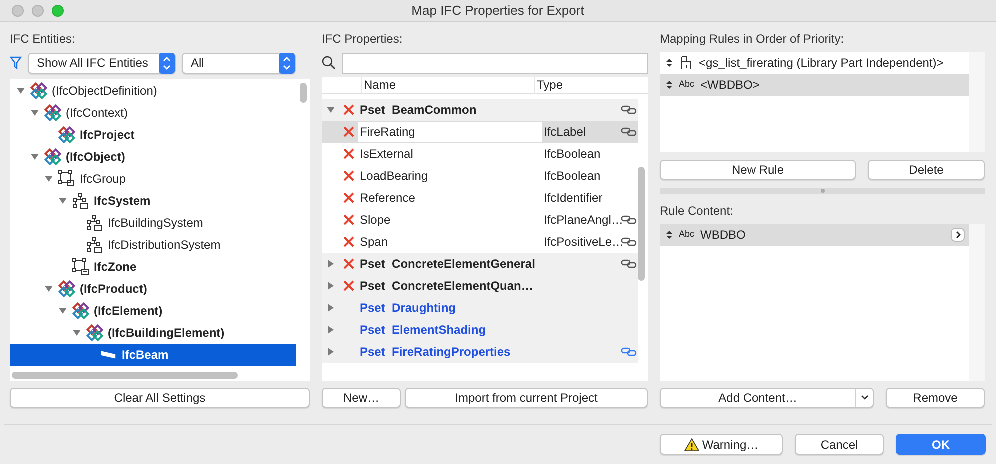 Image resolution: width=996 pixels, height=464 pixels. I want to click on chevron-right-icon, so click(958, 235).